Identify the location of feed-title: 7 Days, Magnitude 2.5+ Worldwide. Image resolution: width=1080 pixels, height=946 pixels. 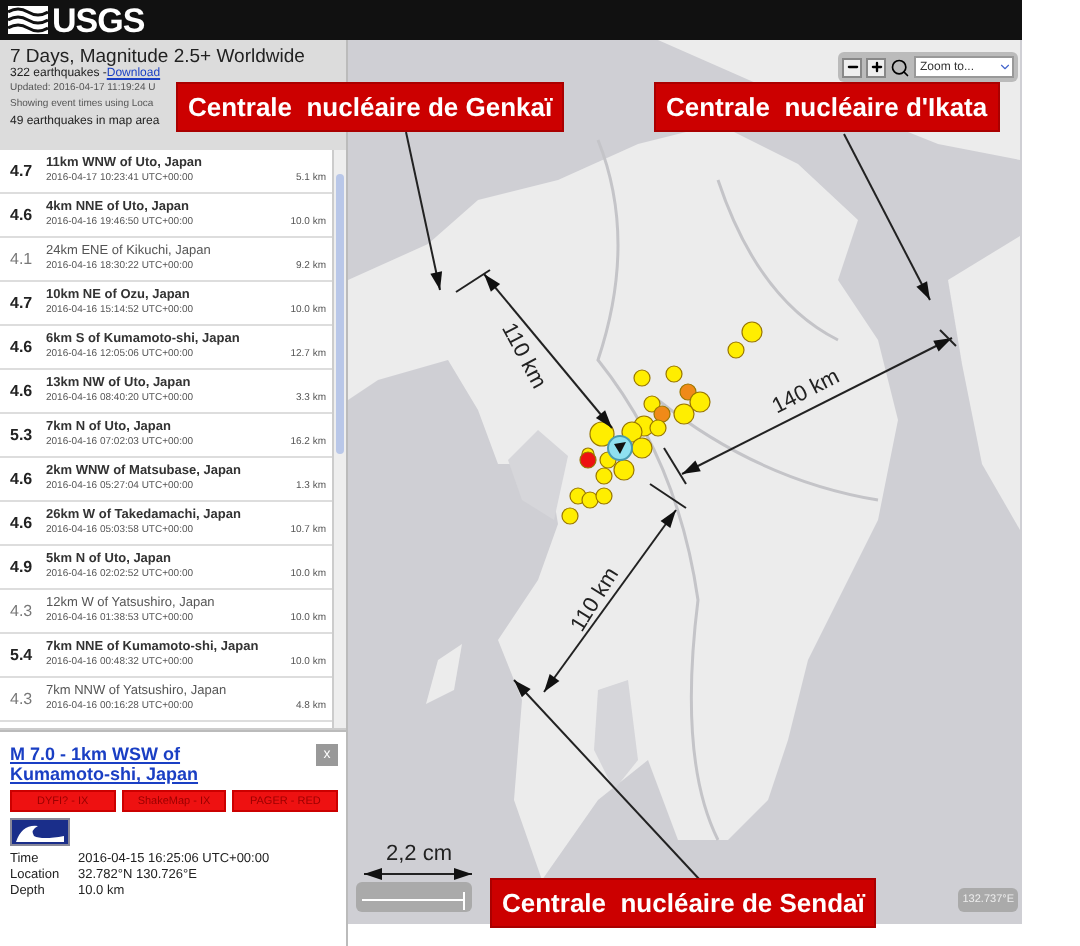
(158, 57).